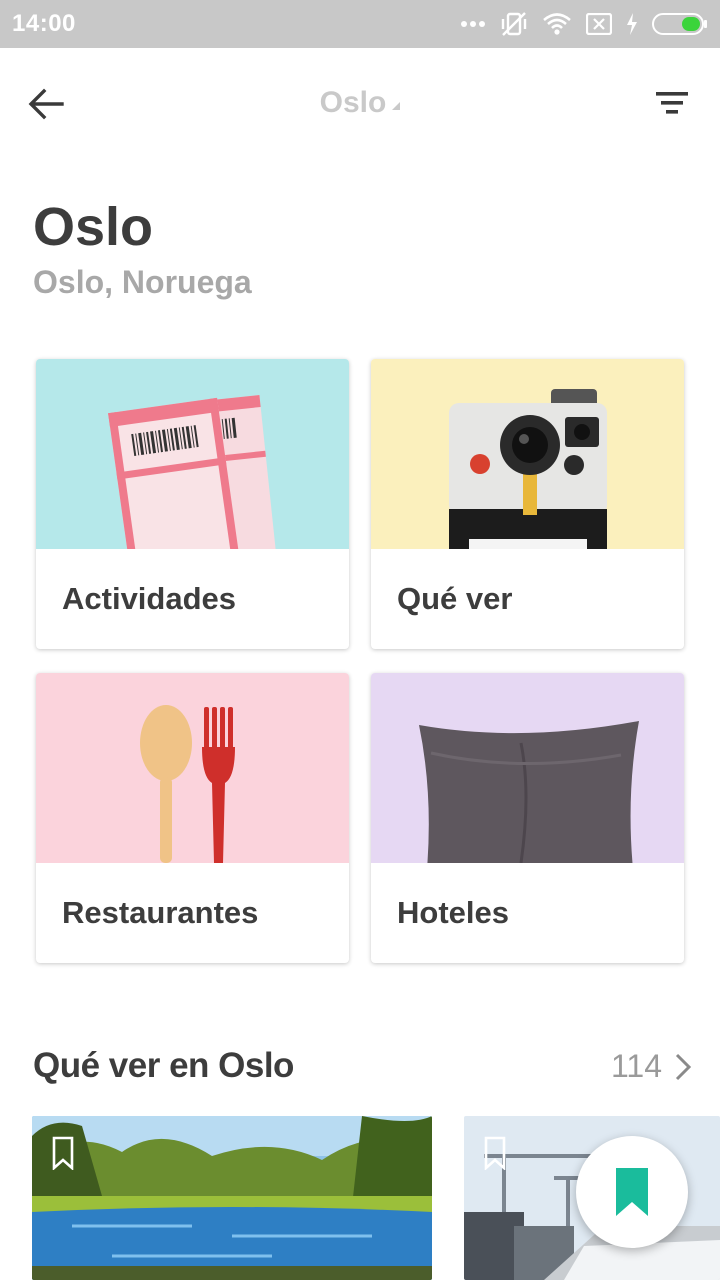 The width and height of the screenshot is (720, 1280). Describe the element at coordinates (149, 598) in the screenshot. I see `category-label: Actividades` at that location.